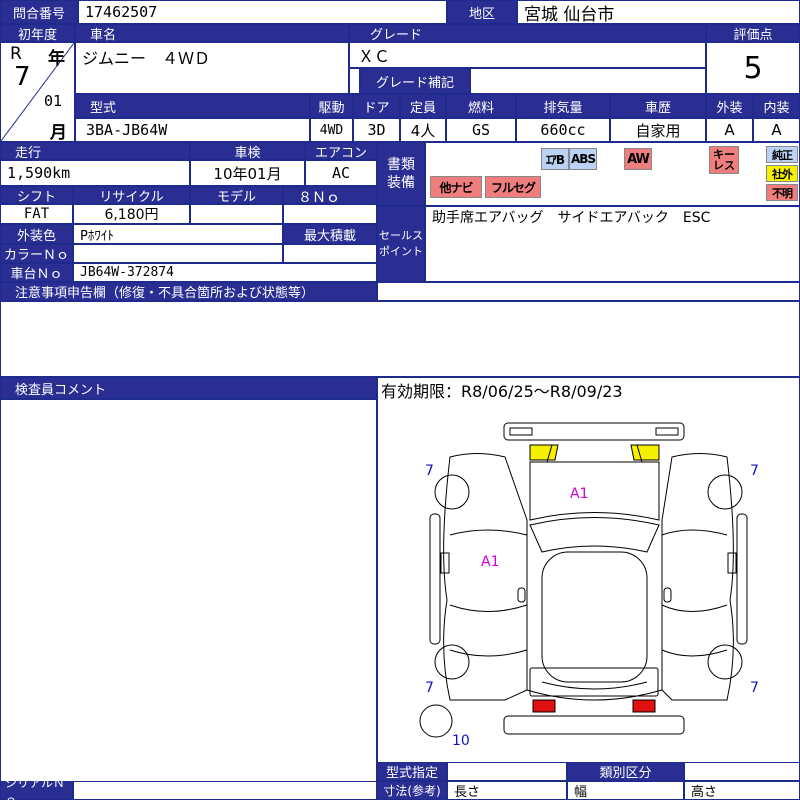 The height and width of the screenshot is (808, 800). Describe the element at coordinates (212, 68) in the screenshot. I see `car-name-value: ジムニー ４ＷＤ` at that location.